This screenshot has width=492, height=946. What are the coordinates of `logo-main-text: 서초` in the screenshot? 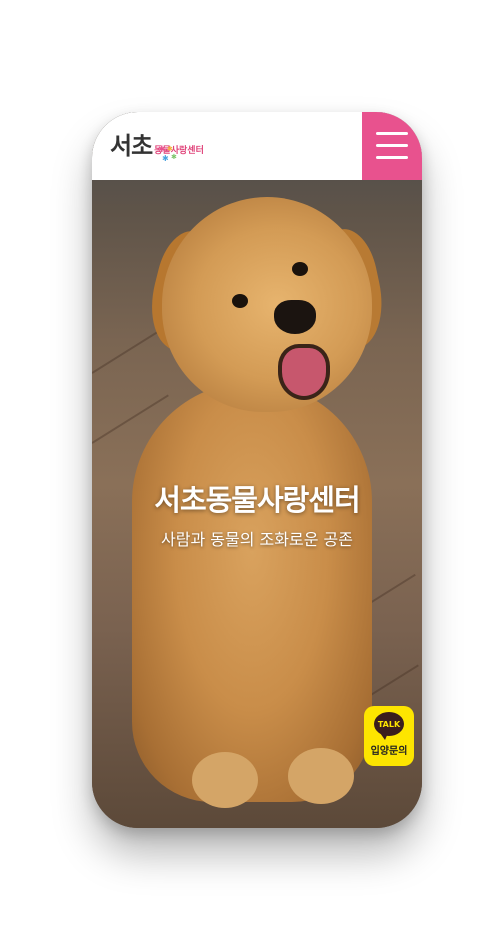 It's located at (131, 146).